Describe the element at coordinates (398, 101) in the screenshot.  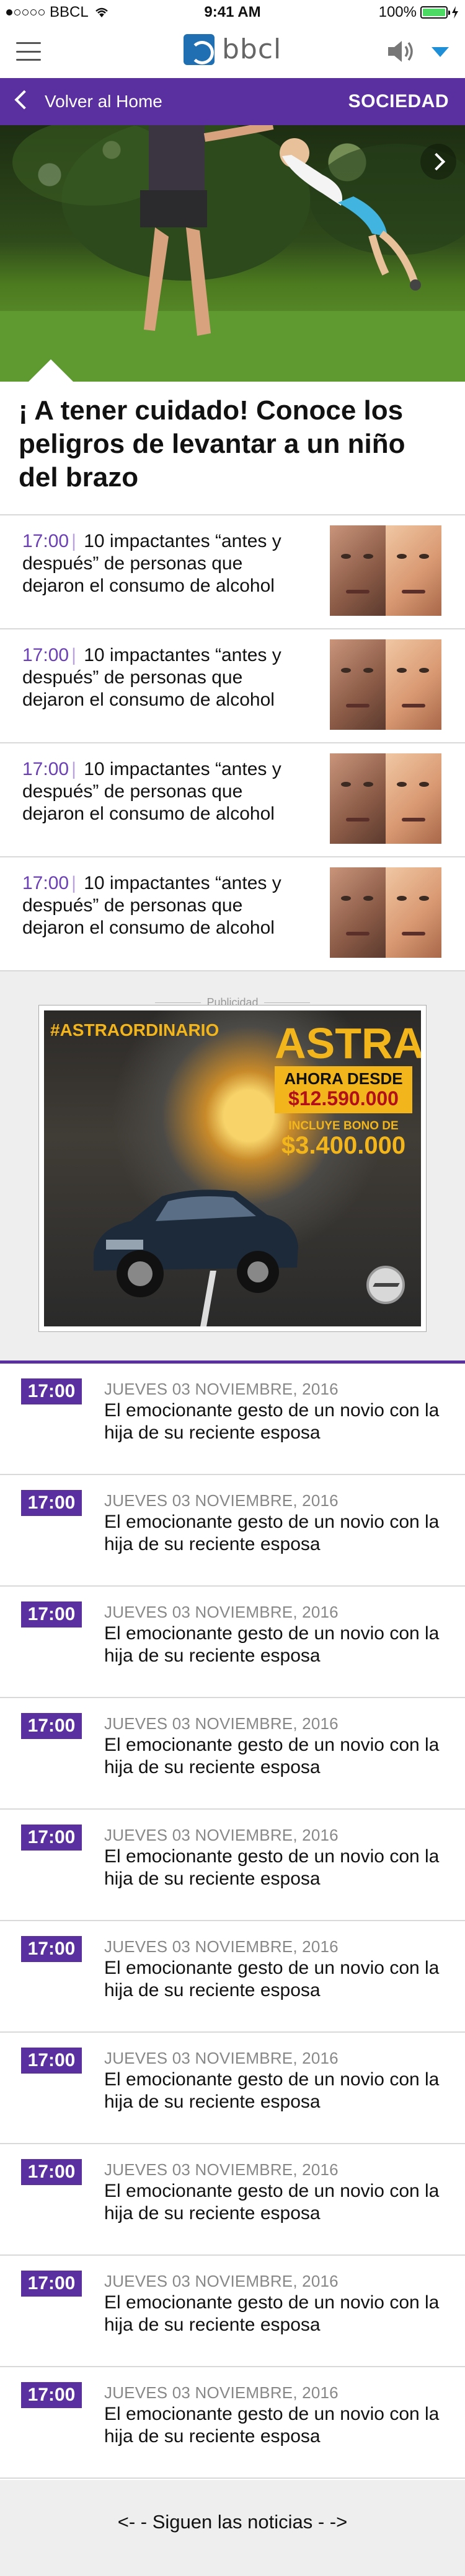
I see `section-title: SOCIEDAD` at that location.